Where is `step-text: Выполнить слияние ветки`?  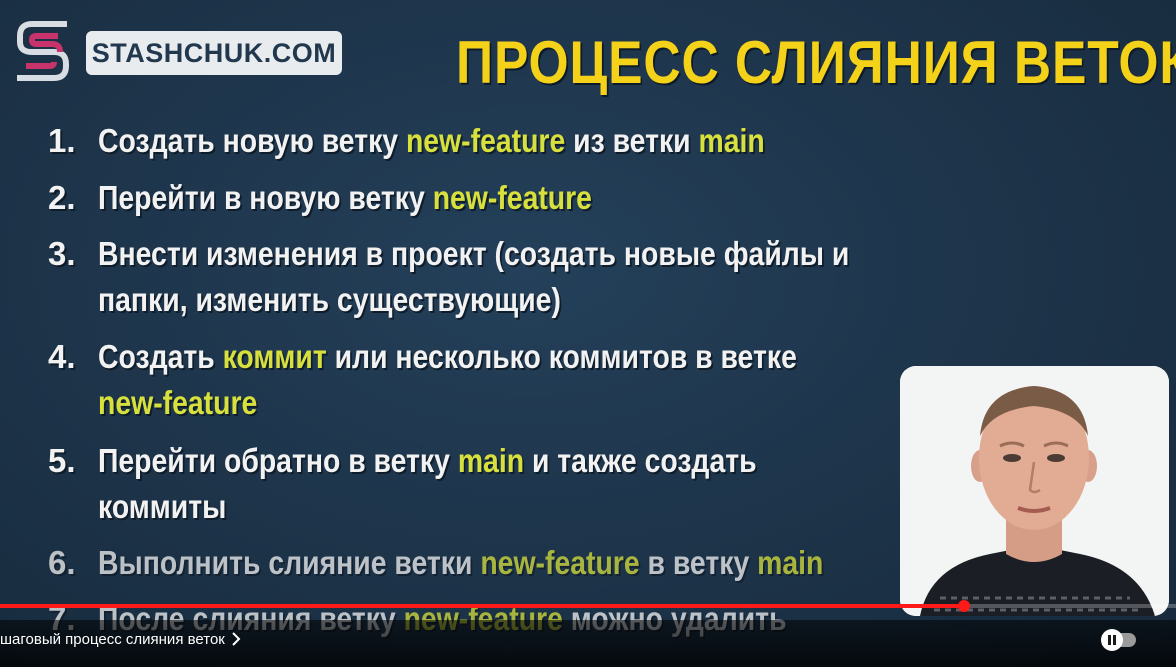 step-text: Выполнить слияние ветки is located at coordinates (289, 562).